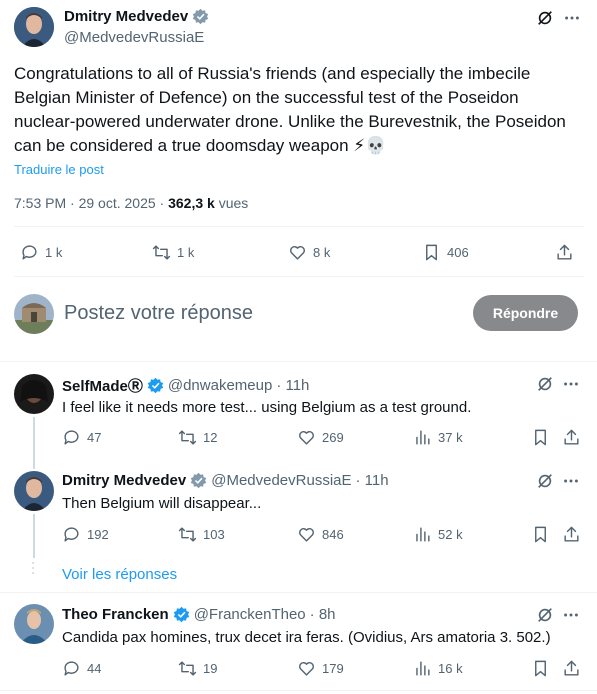 The image size is (597, 694). What do you see at coordinates (197, 668) in the screenshot?
I see `repost-button: 19` at bounding box center [197, 668].